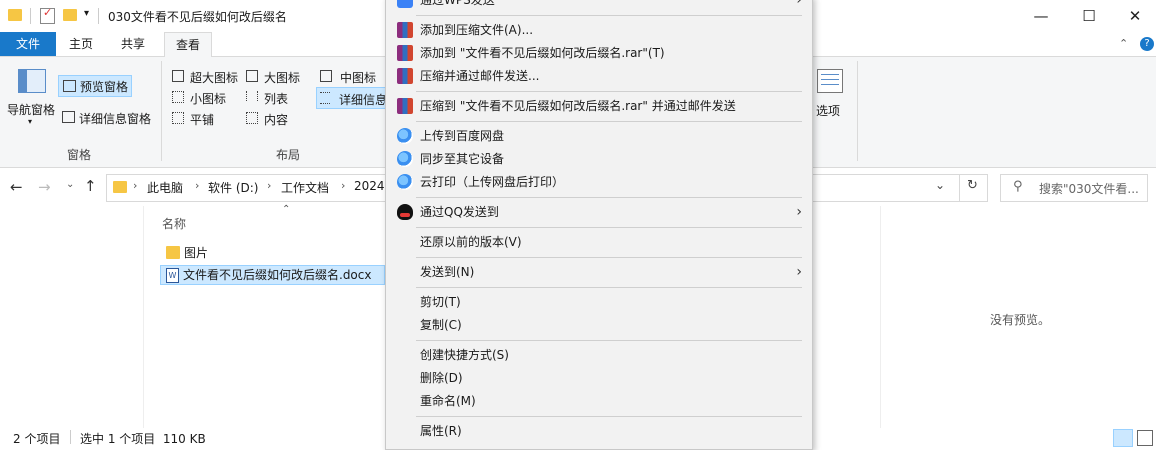  Describe the element at coordinates (599, 106) in the screenshot. I see `menu-item-compress-to-rar-and-email: 压缩到 "文件看不见后缀如何改后缀名.rar" 并通过邮件发送` at that location.